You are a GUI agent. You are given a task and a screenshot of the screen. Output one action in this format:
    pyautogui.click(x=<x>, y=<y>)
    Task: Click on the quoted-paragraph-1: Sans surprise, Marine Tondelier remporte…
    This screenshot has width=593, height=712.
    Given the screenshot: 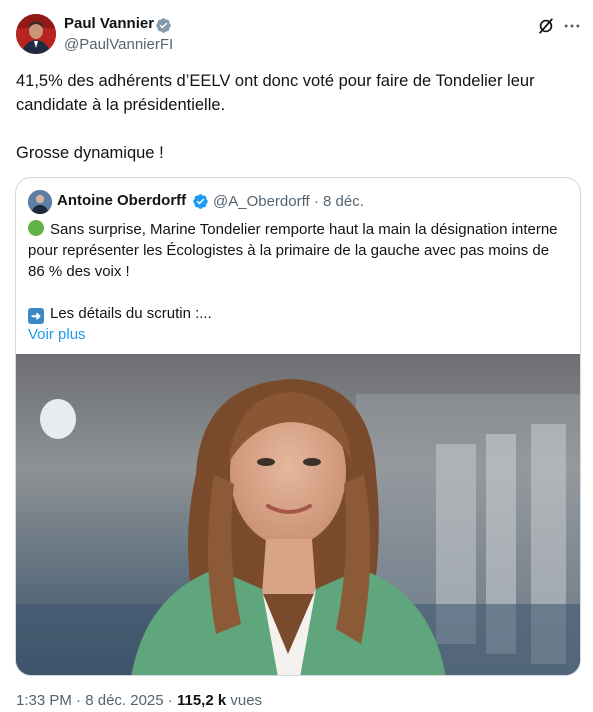 What is the action you would take?
    pyautogui.click(x=298, y=250)
    